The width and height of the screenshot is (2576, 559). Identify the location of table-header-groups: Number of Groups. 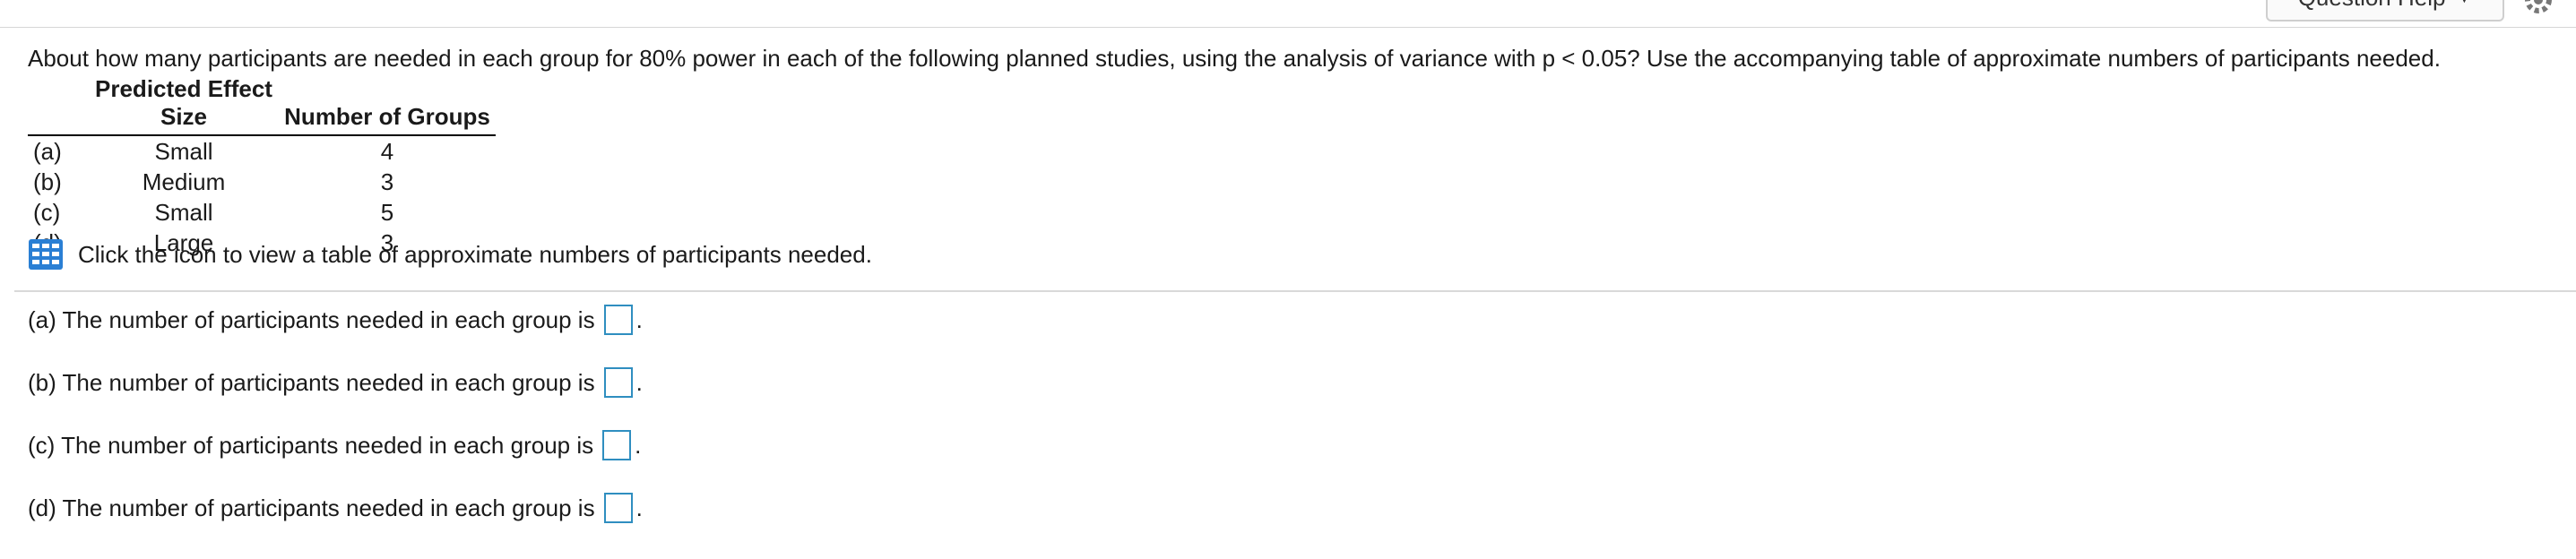
(387, 105).